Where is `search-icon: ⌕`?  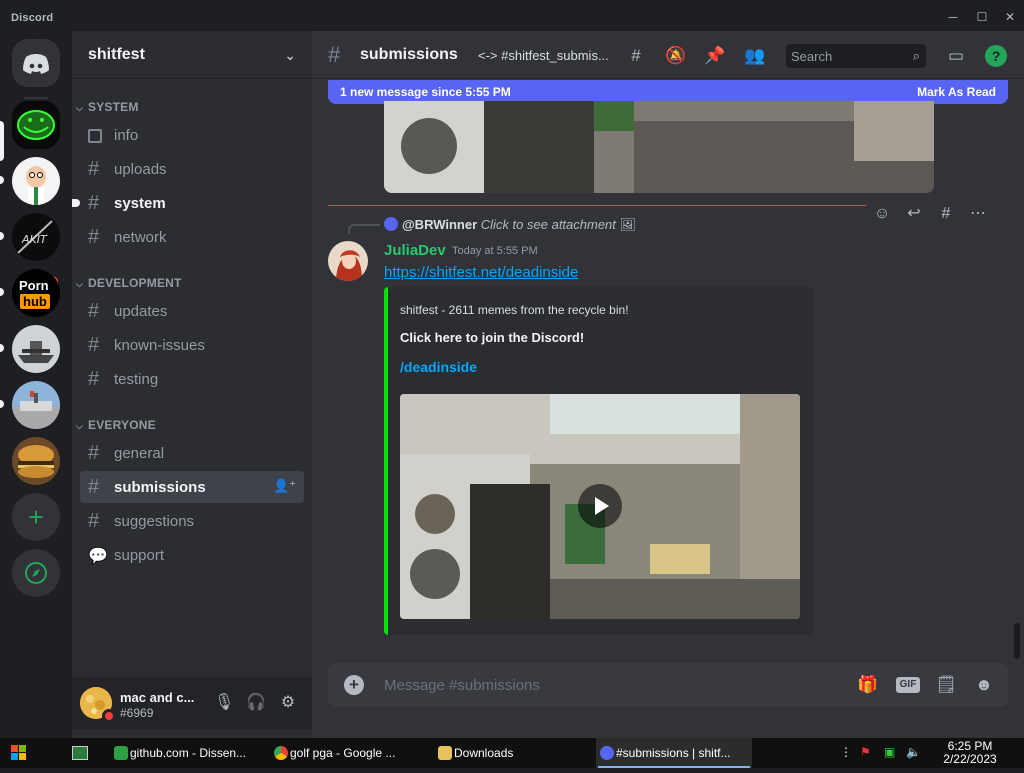 search-icon: ⌕ is located at coordinates (916, 55).